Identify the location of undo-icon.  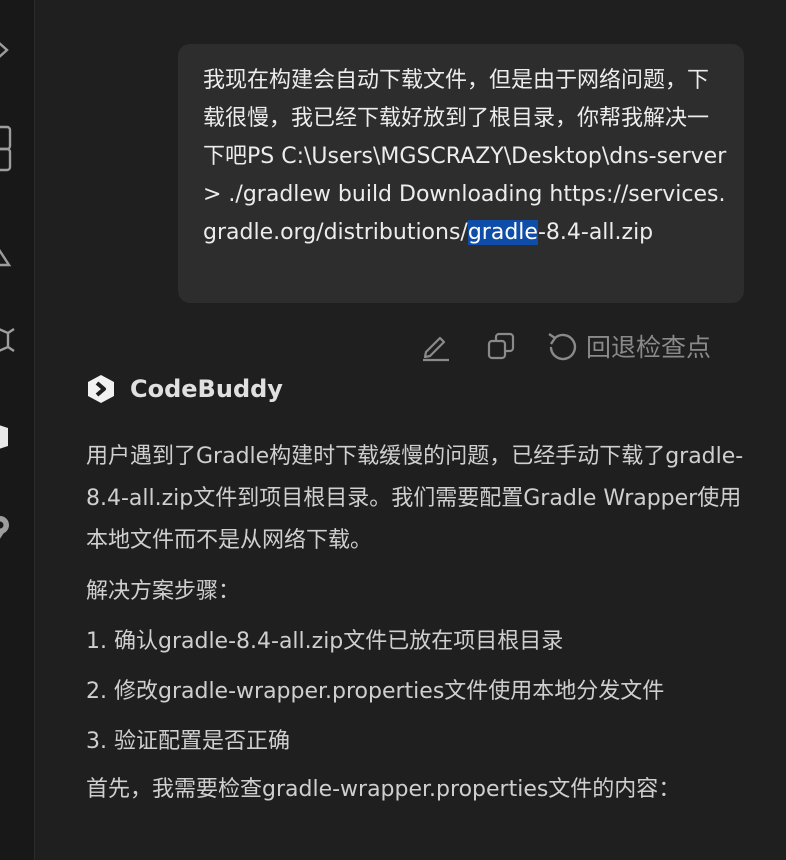
(562, 347).